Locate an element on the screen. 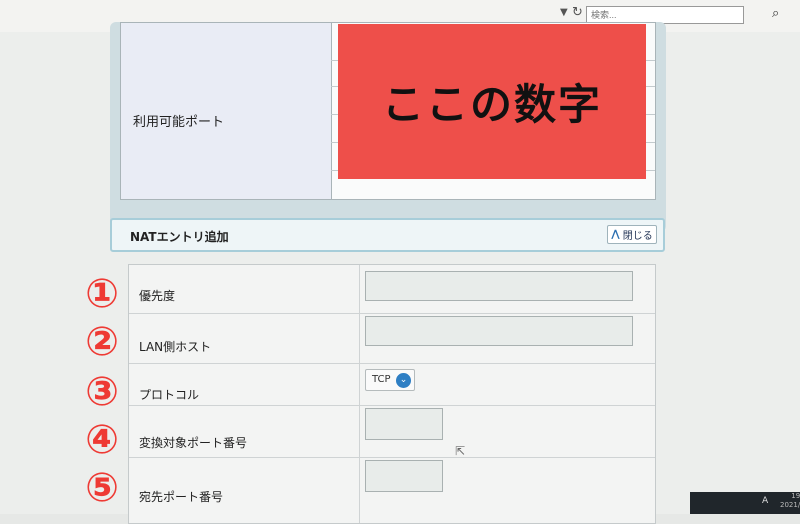  lan-host-label: LAN側ホスト is located at coordinates (175, 347).